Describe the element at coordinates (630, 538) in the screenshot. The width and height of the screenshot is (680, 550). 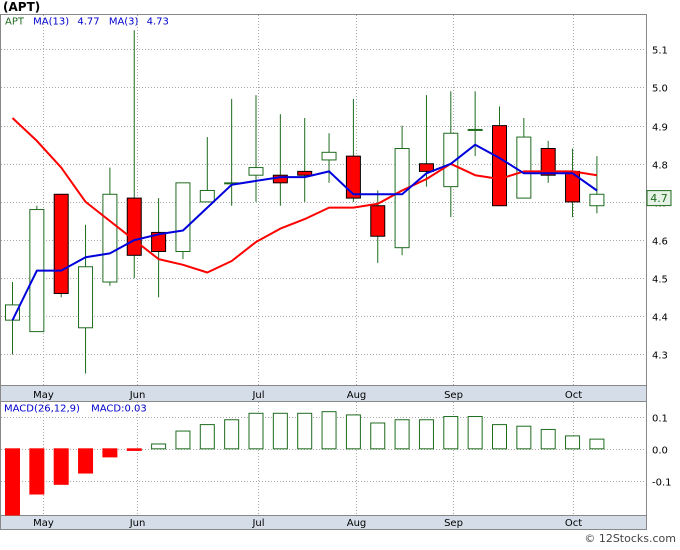
I see `watermark: © 12Stocks.com` at that location.